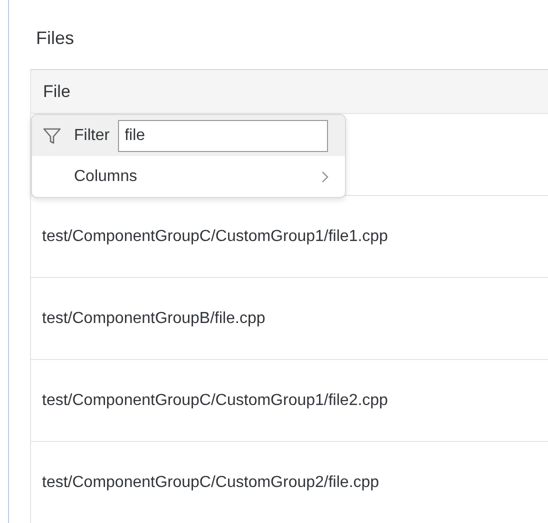 The height and width of the screenshot is (523, 548). I want to click on chevron-right-icon, so click(325, 176).